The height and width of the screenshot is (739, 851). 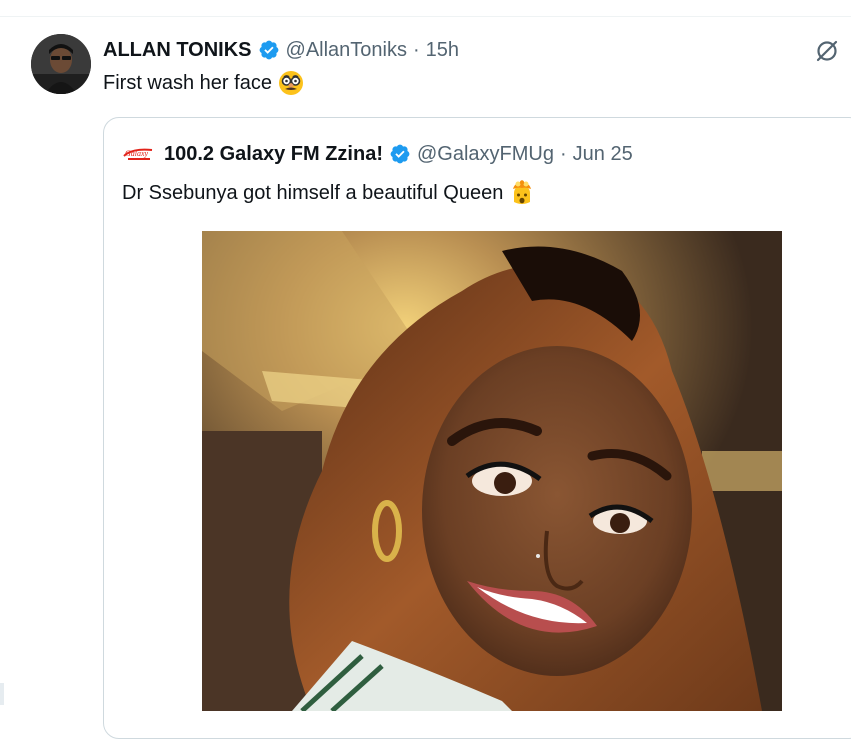 I want to click on tweet-text: First wash her face, so click(x=203, y=83).